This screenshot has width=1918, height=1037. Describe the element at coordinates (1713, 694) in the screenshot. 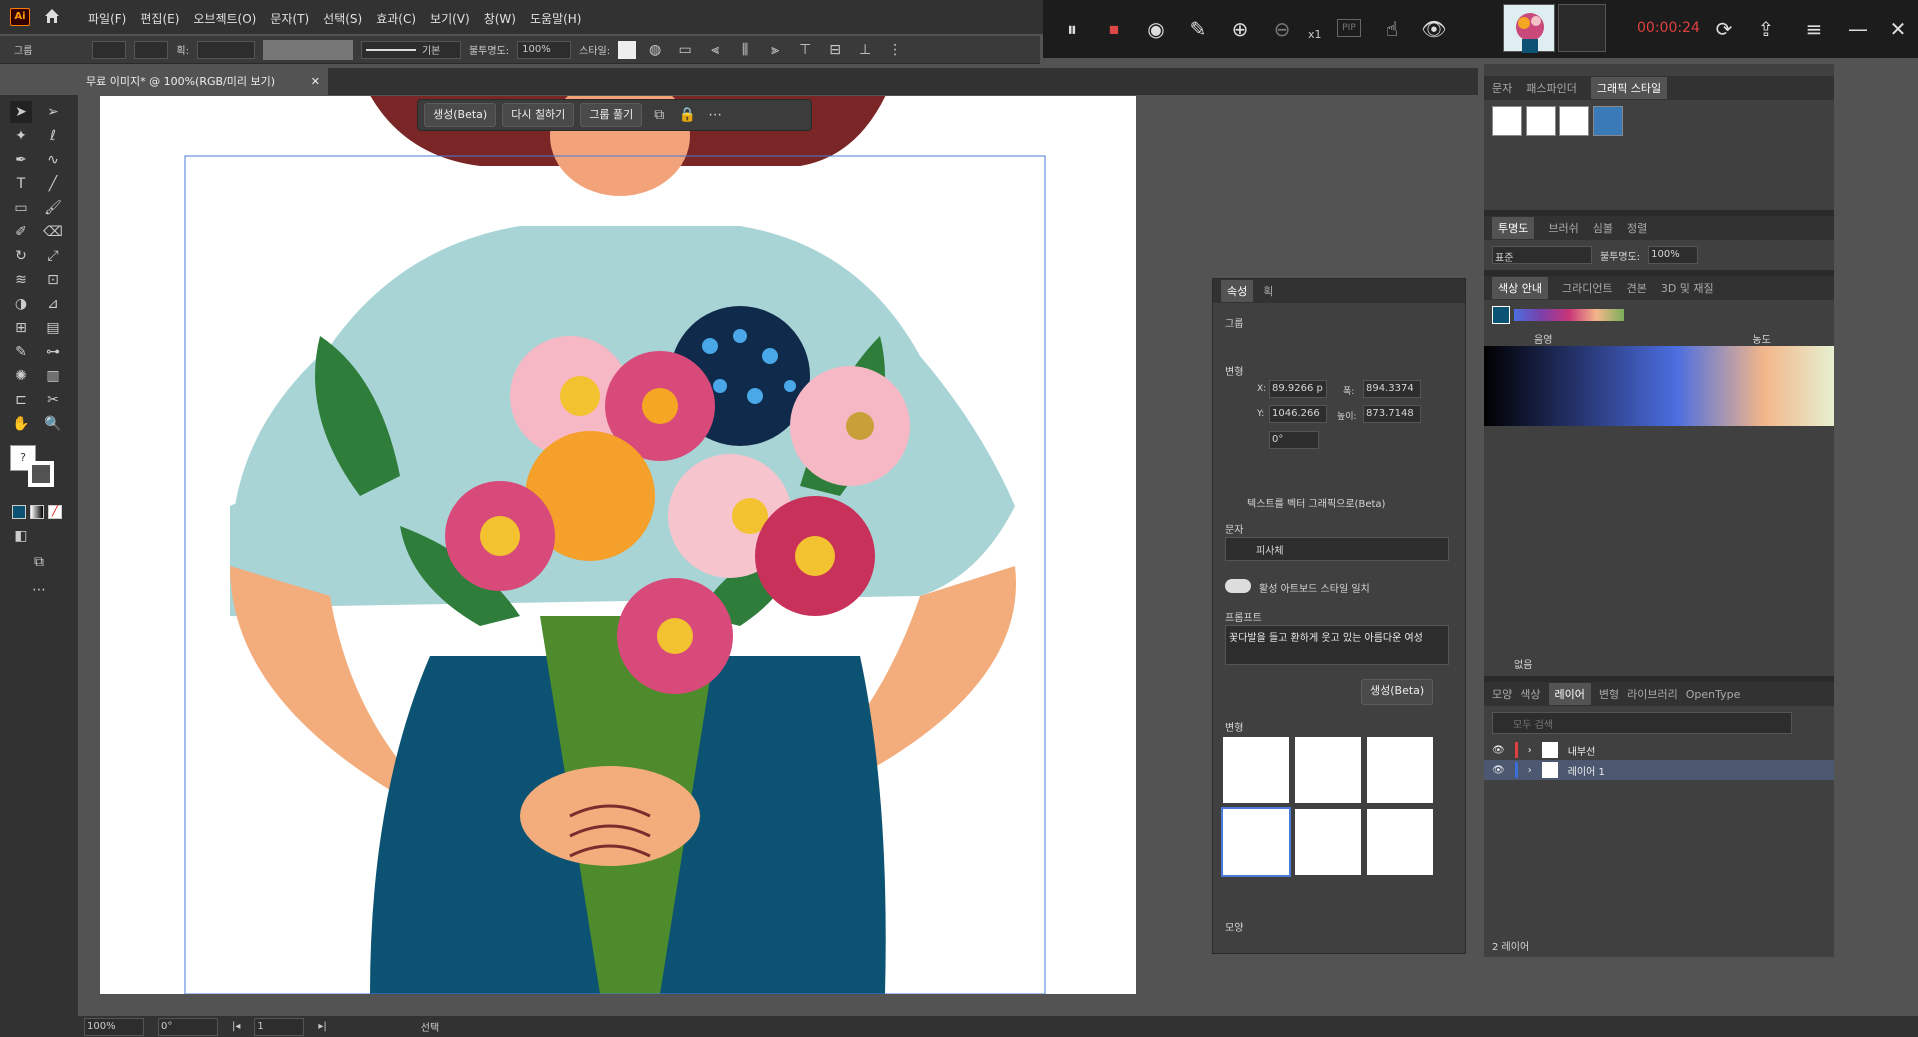

I see `tab-opentype: OpenType` at that location.